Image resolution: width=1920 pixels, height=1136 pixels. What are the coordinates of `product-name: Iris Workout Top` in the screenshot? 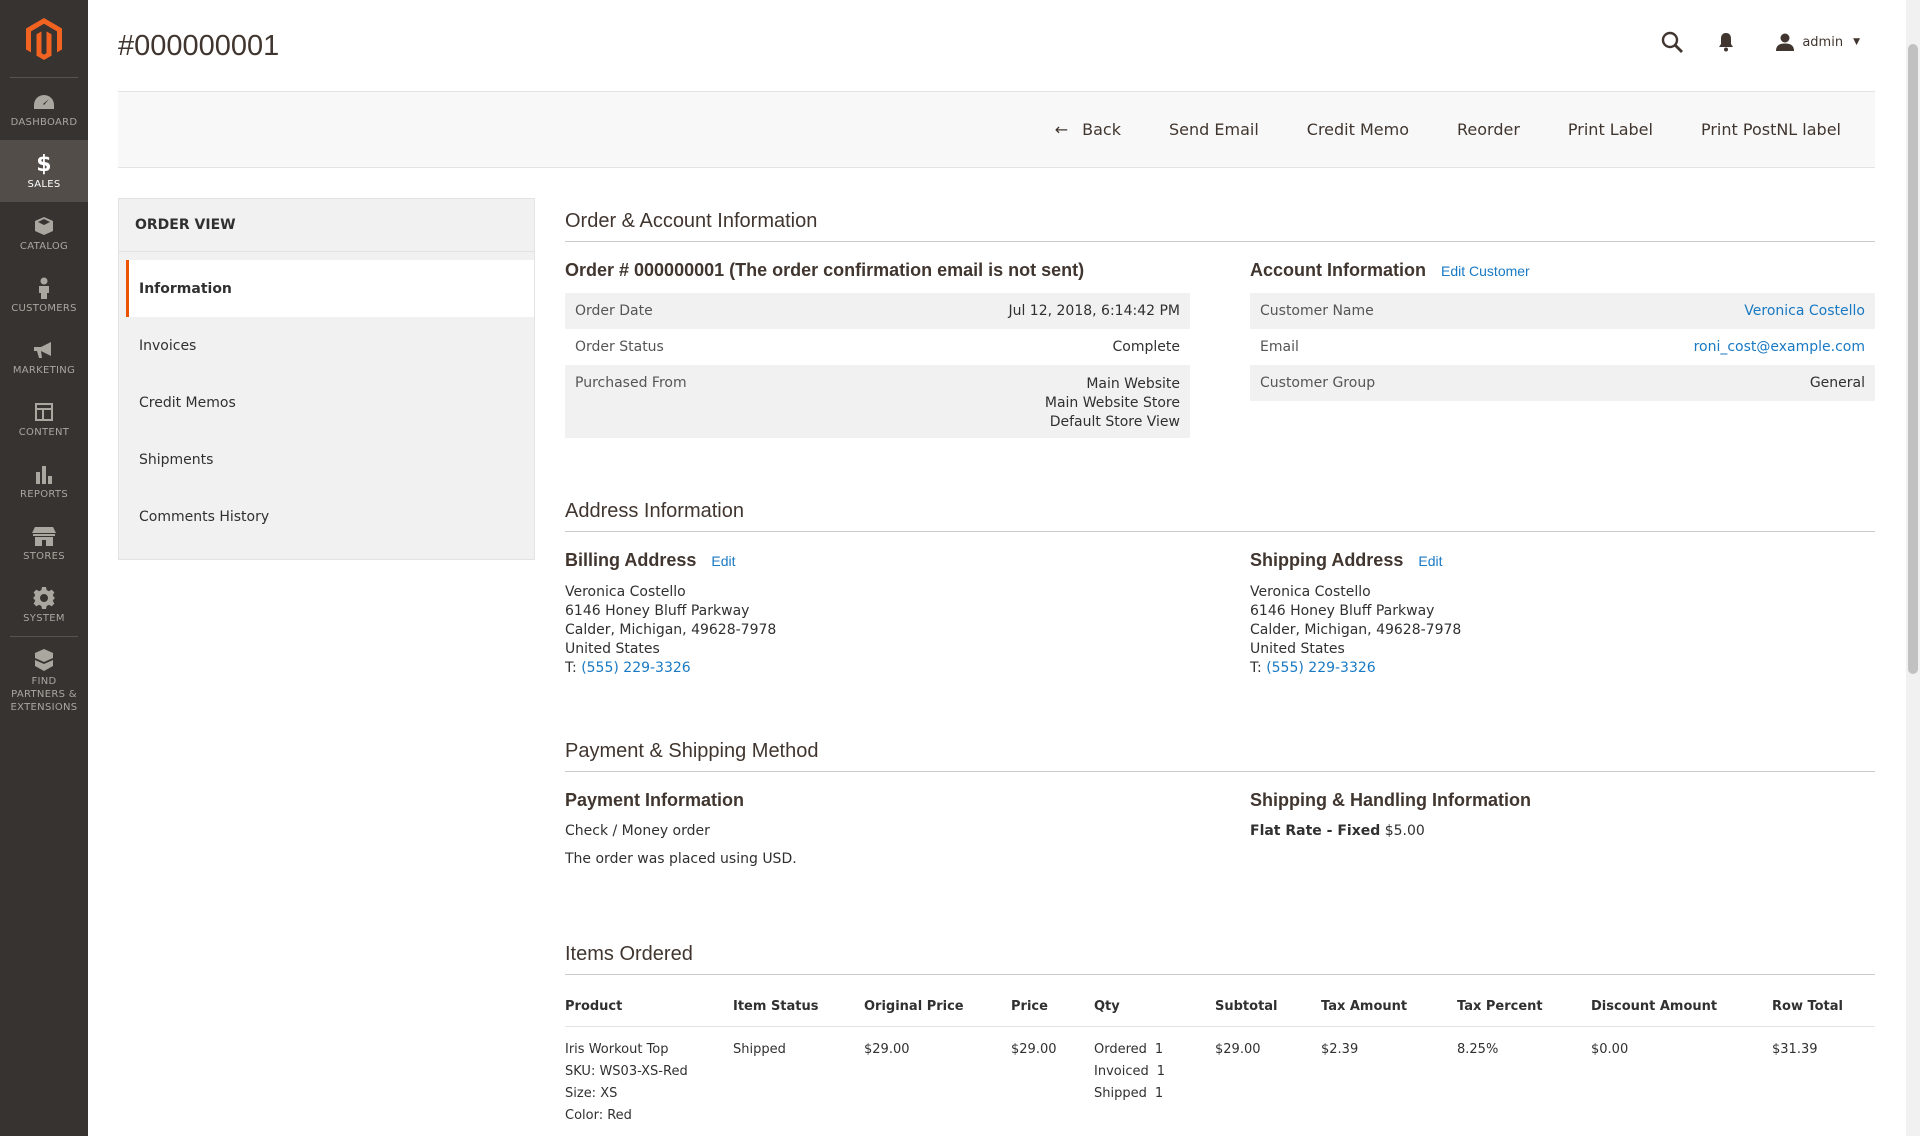 It's located at (617, 1049).